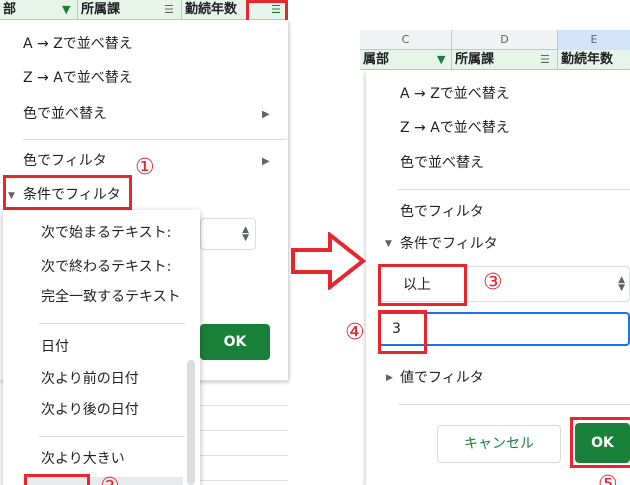 This screenshot has height=485, width=630. What do you see at coordinates (442, 378) in the screenshot?
I see `menu-filter-value: 値でフィルタ` at bounding box center [442, 378].